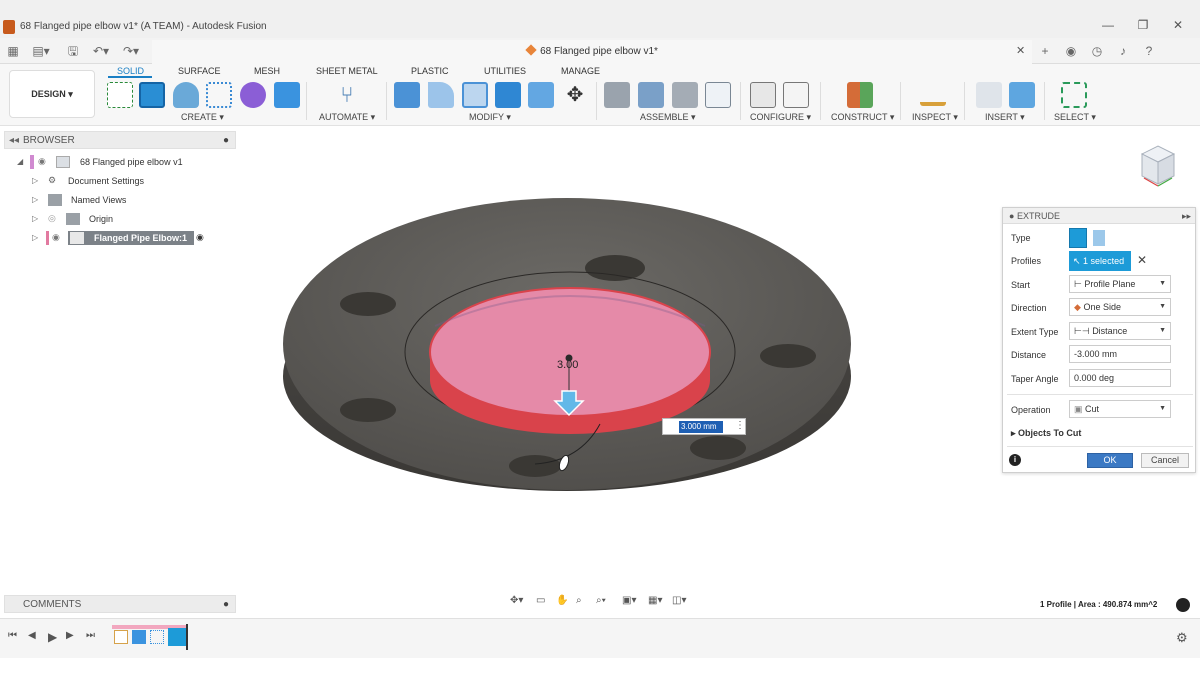 The image size is (1200, 675). Describe the element at coordinates (575, 95) in the screenshot. I see `move-icon: ✥` at that location.